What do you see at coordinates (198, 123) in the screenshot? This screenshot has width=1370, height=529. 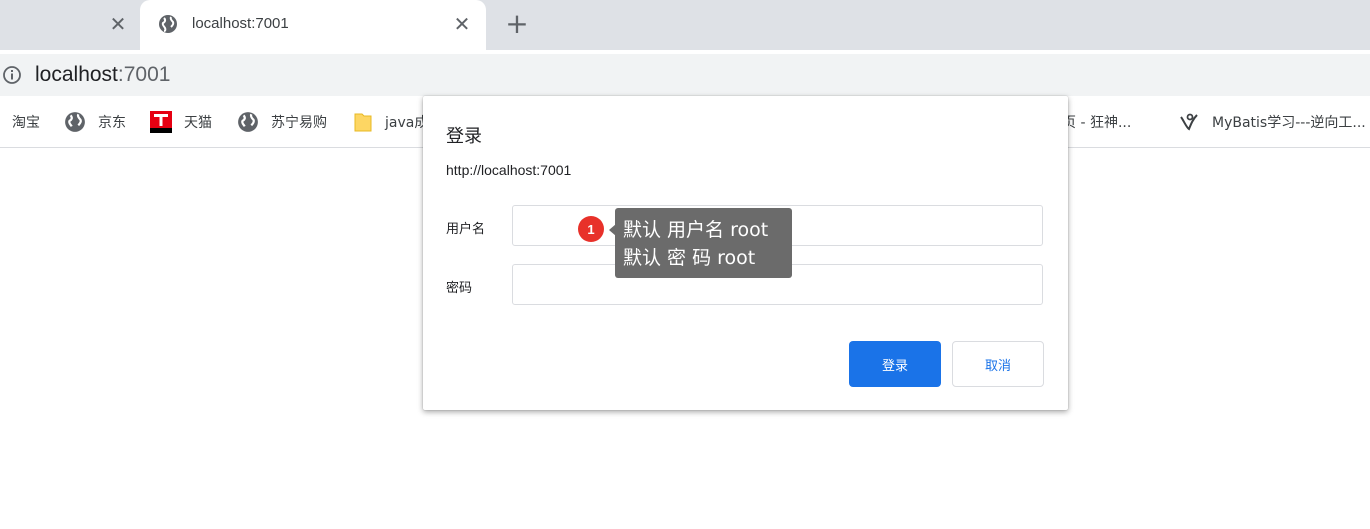 I see `bookmark-label: 天猫` at bounding box center [198, 123].